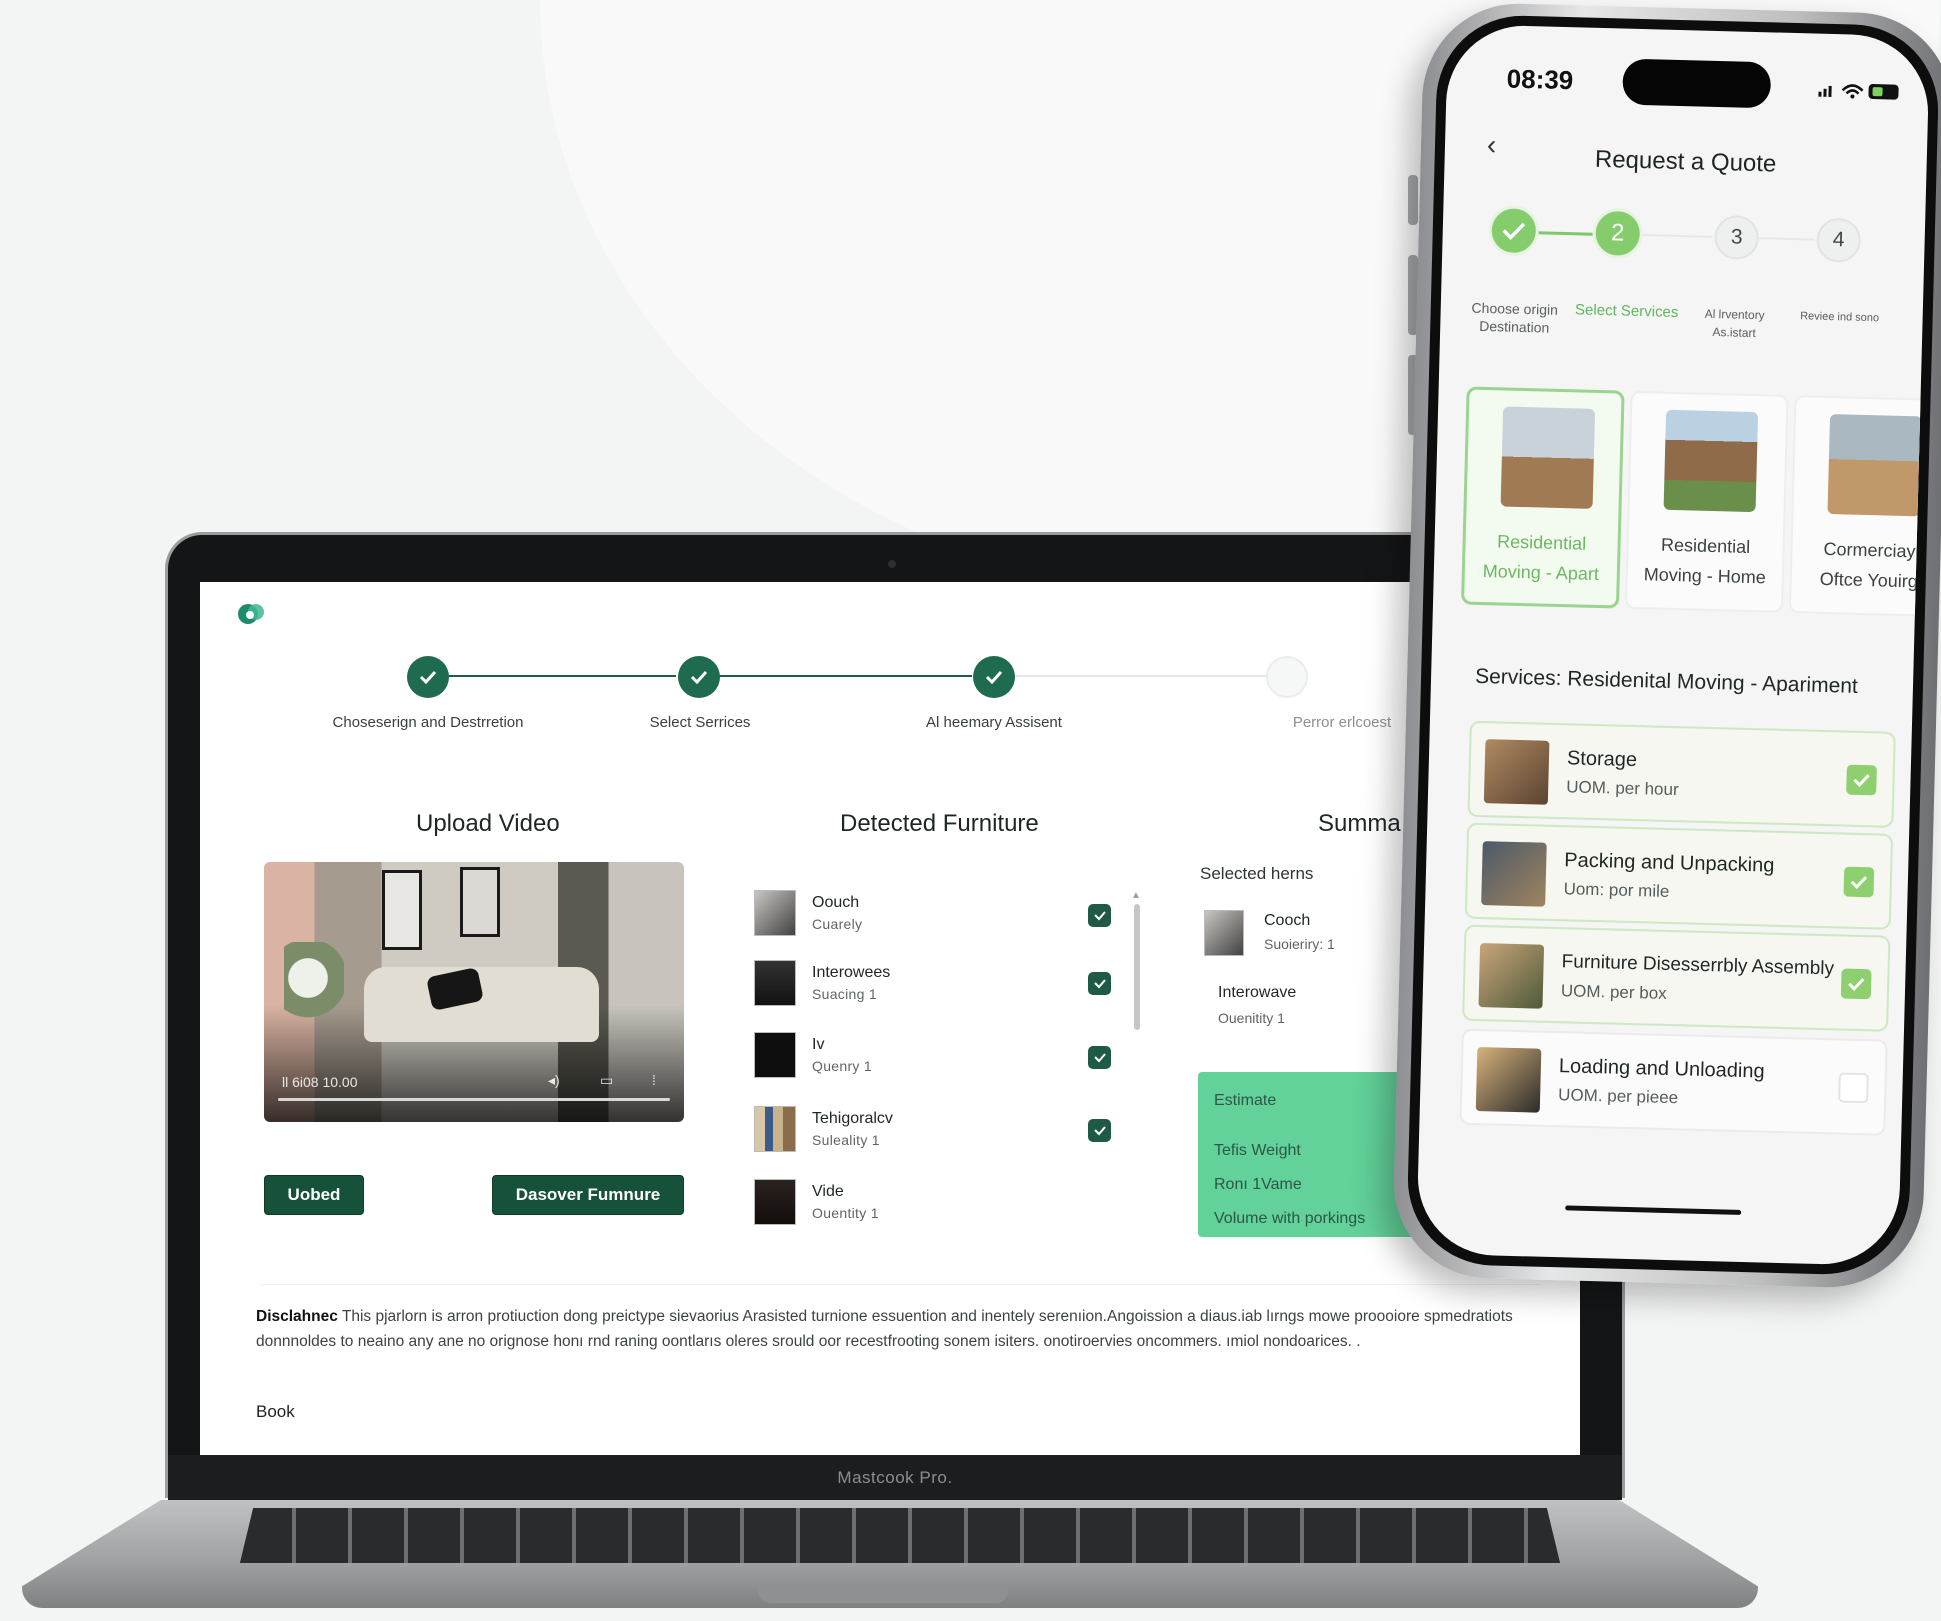  Describe the element at coordinates (251, 614) in the screenshot. I see `app-logo-icon` at that location.